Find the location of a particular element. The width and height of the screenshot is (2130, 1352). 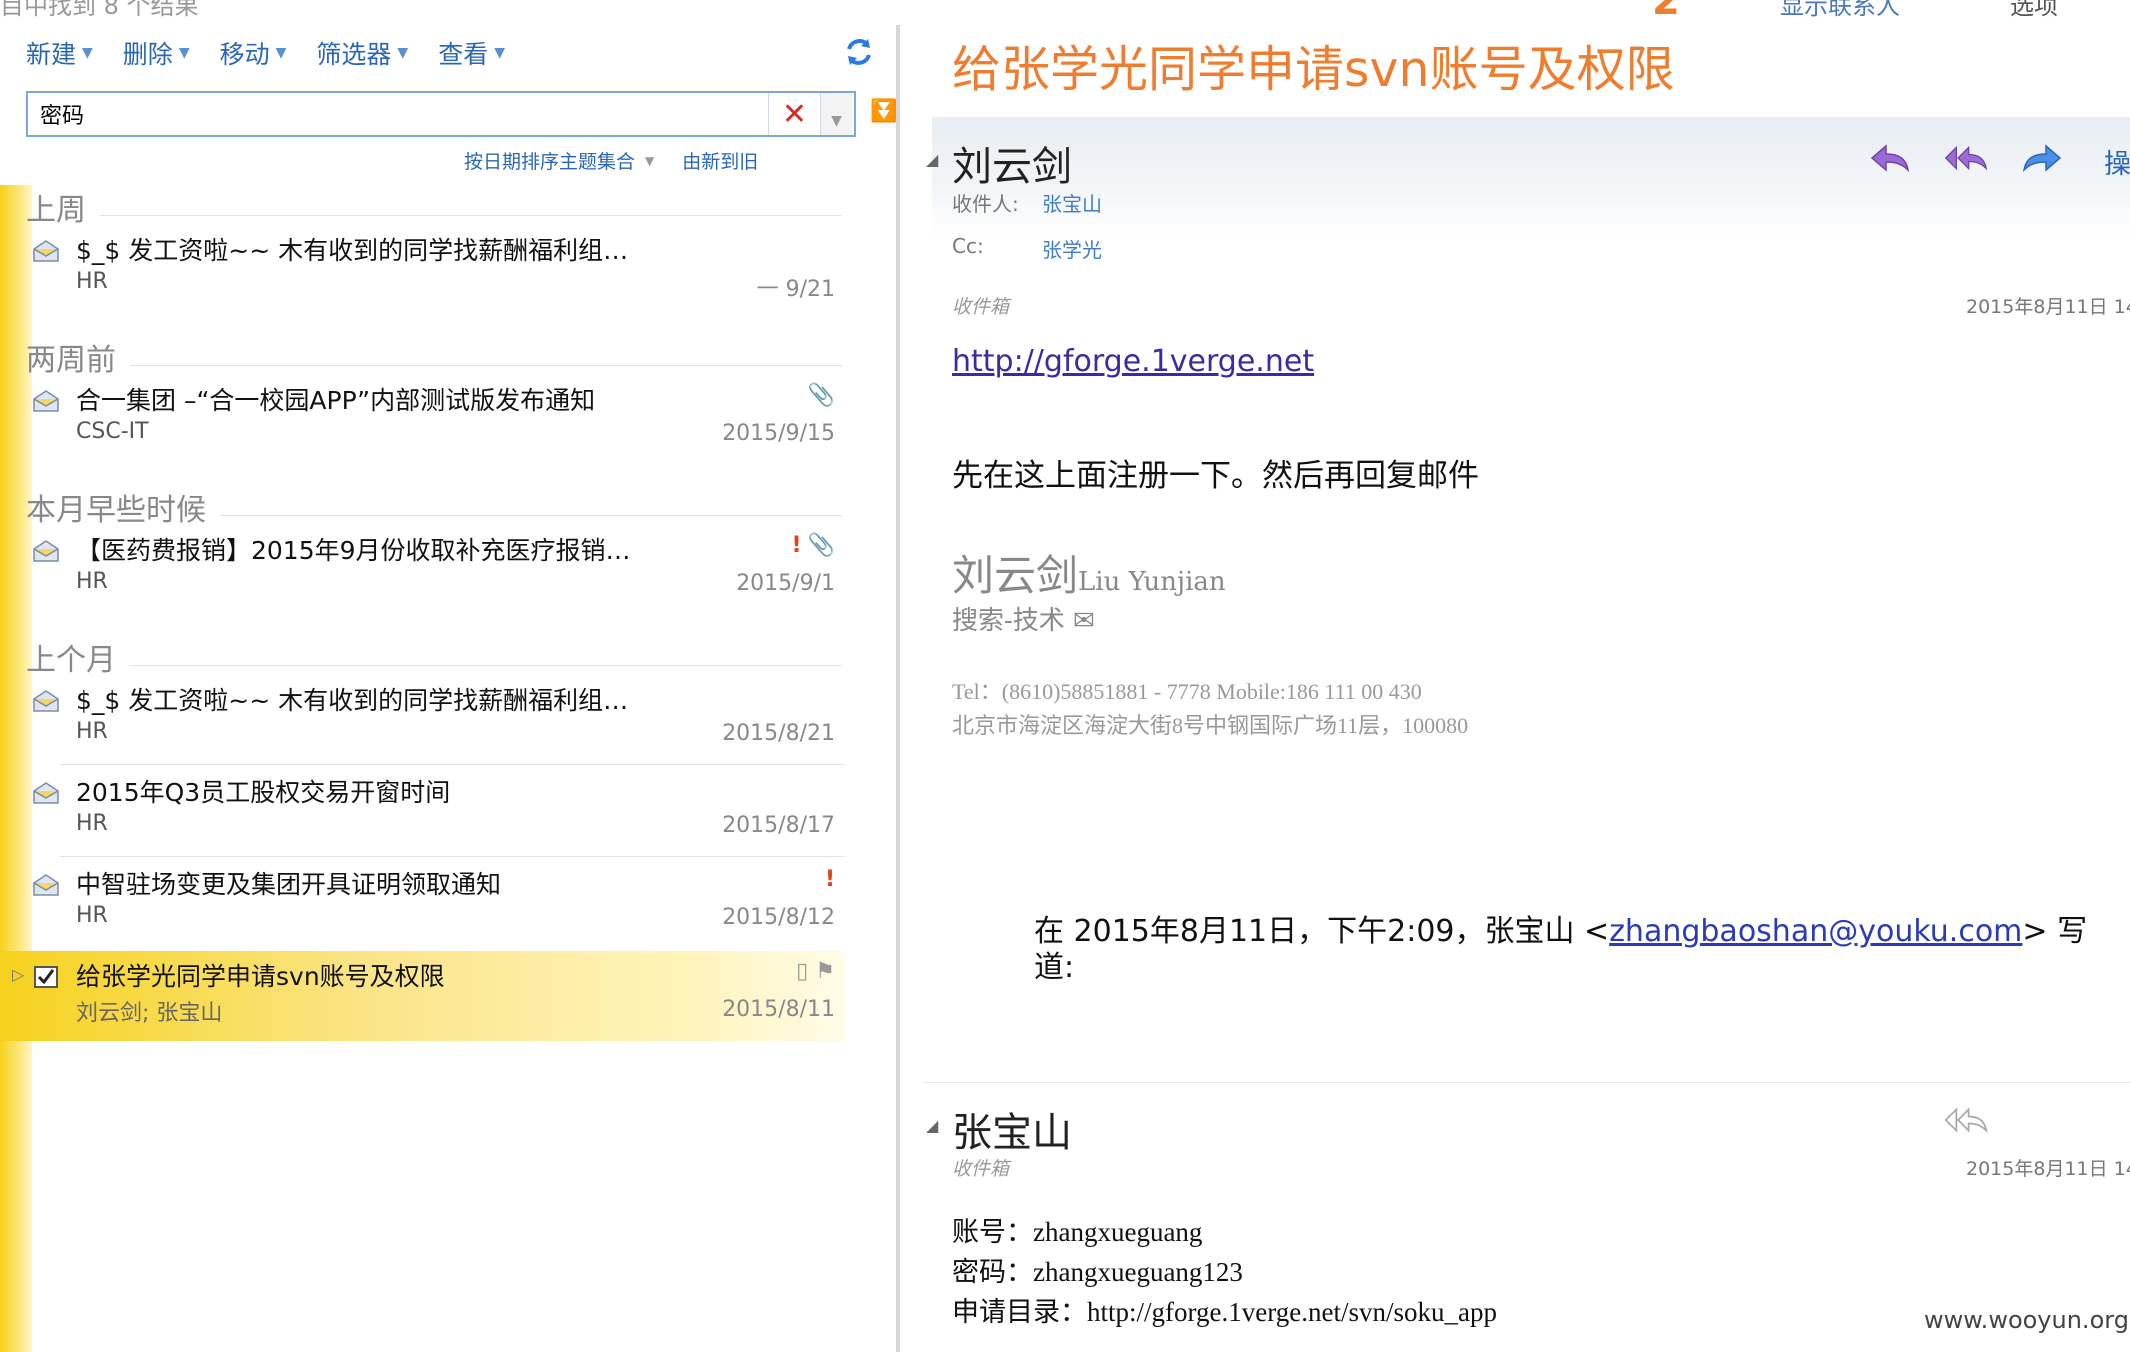

to-recipient: 张宝山 is located at coordinates (1072, 202).